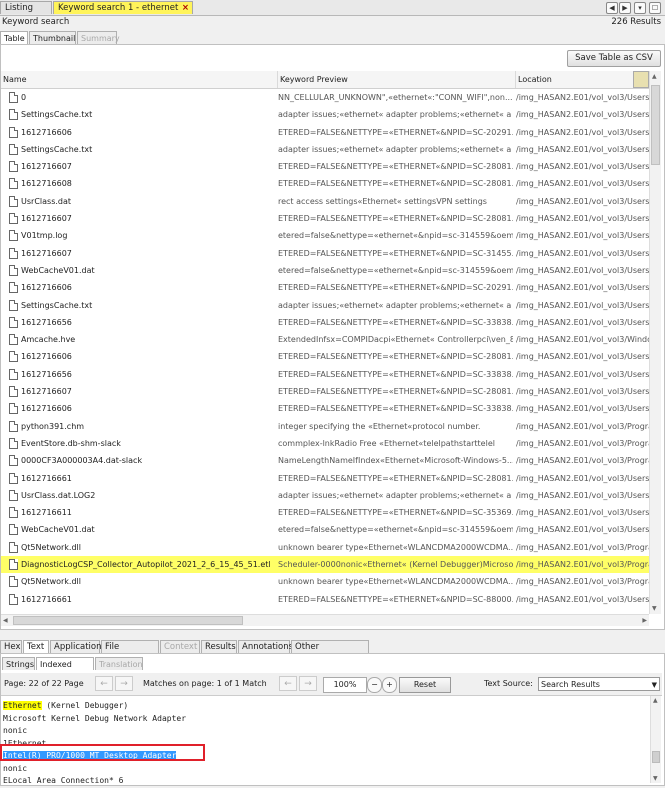 This screenshot has height=788, width=665. I want to click on text-scroll-down-icon: ▼, so click(655, 778).